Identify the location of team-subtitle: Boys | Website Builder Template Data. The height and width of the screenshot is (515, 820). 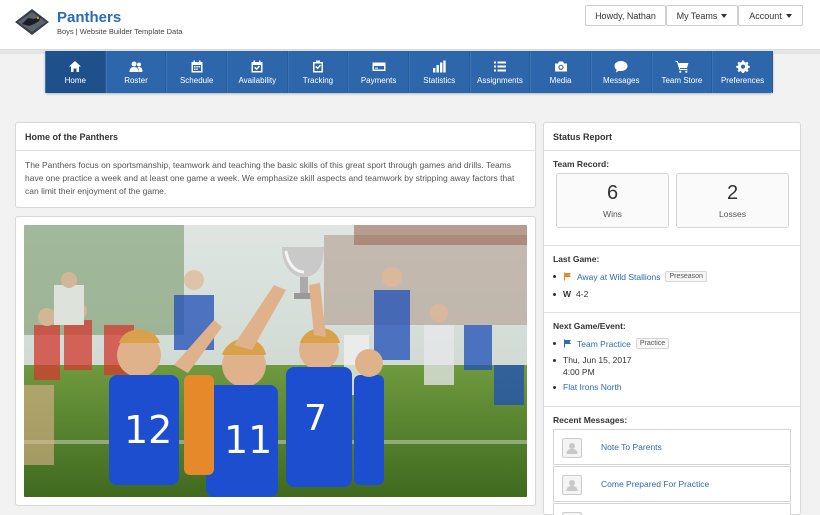
(120, 31).